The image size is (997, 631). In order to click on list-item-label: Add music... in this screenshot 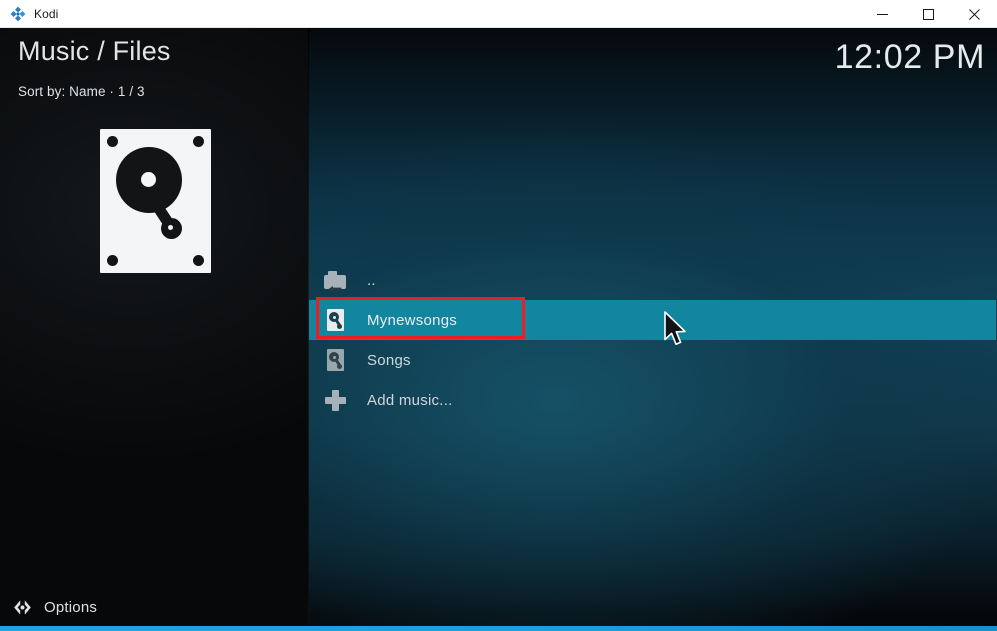, I will do `click(410, 400)`.